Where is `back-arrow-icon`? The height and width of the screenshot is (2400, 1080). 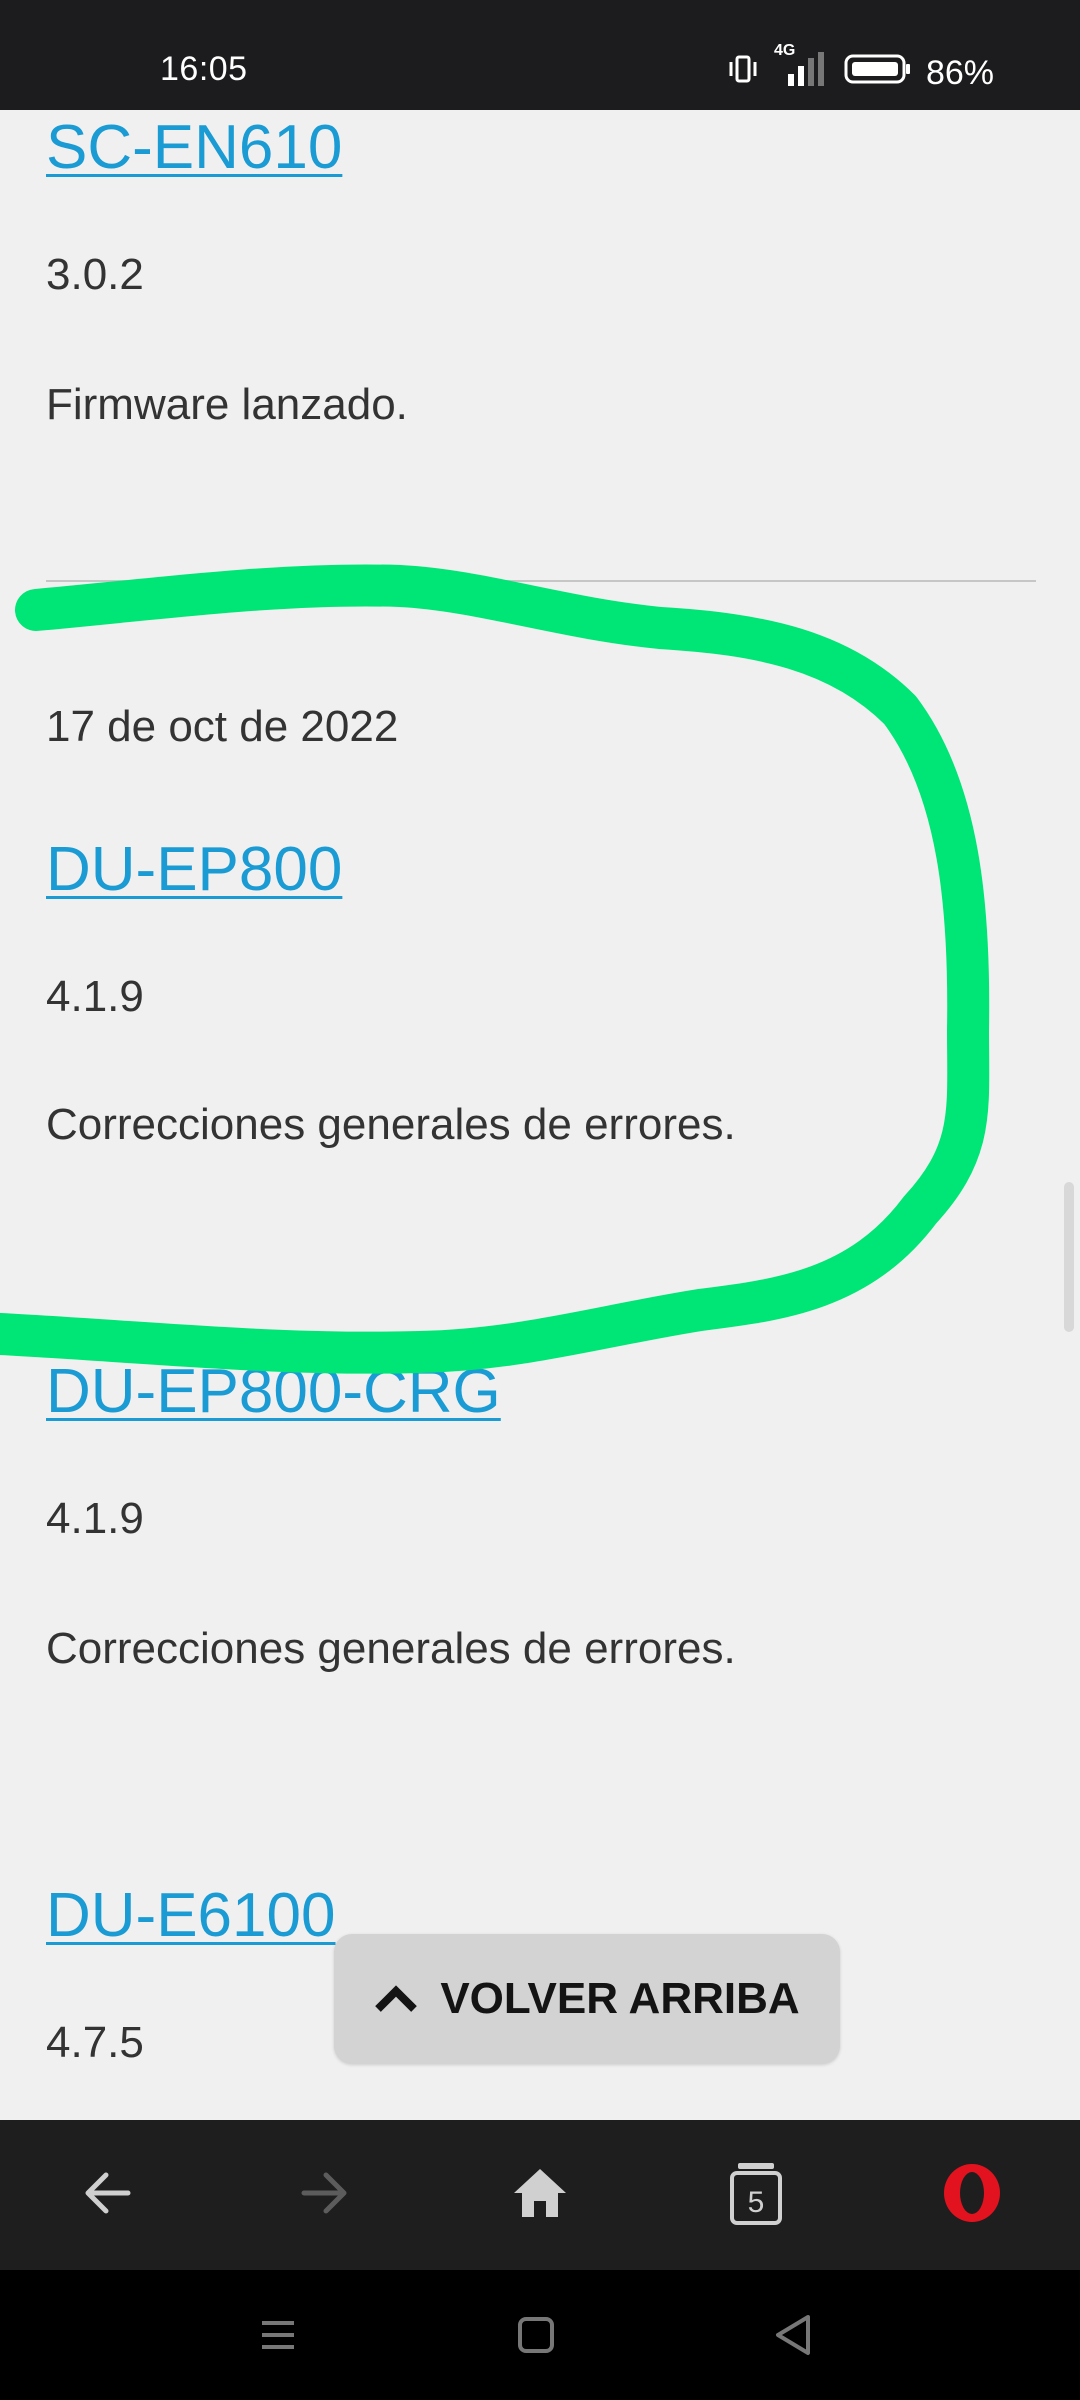
back-arrow-icon is located at coordinates (108, 2195).